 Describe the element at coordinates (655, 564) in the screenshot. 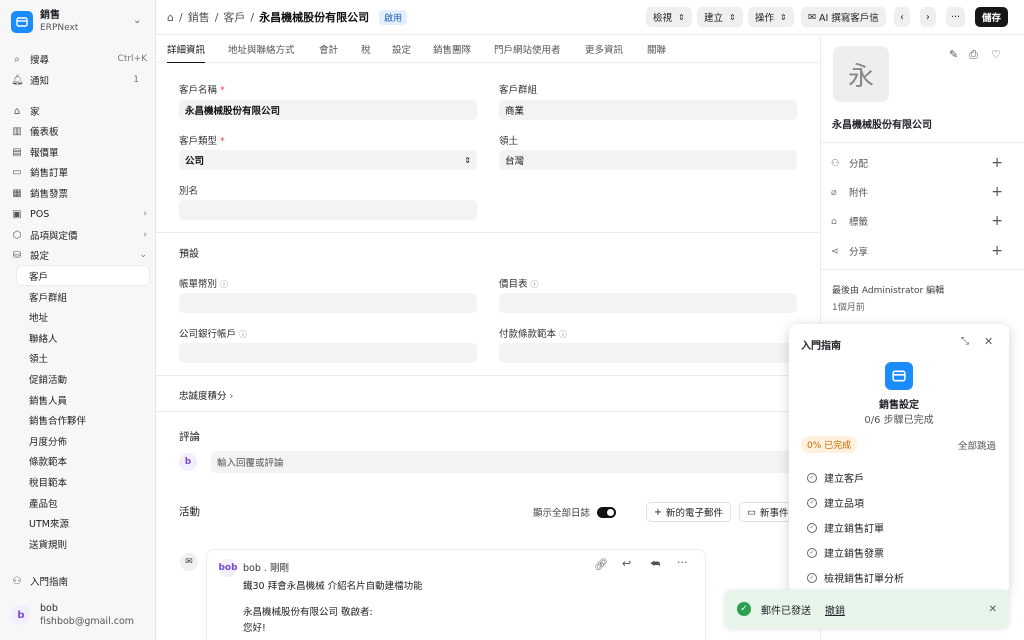

I see `reply-all-icon: ⮪` at that location.